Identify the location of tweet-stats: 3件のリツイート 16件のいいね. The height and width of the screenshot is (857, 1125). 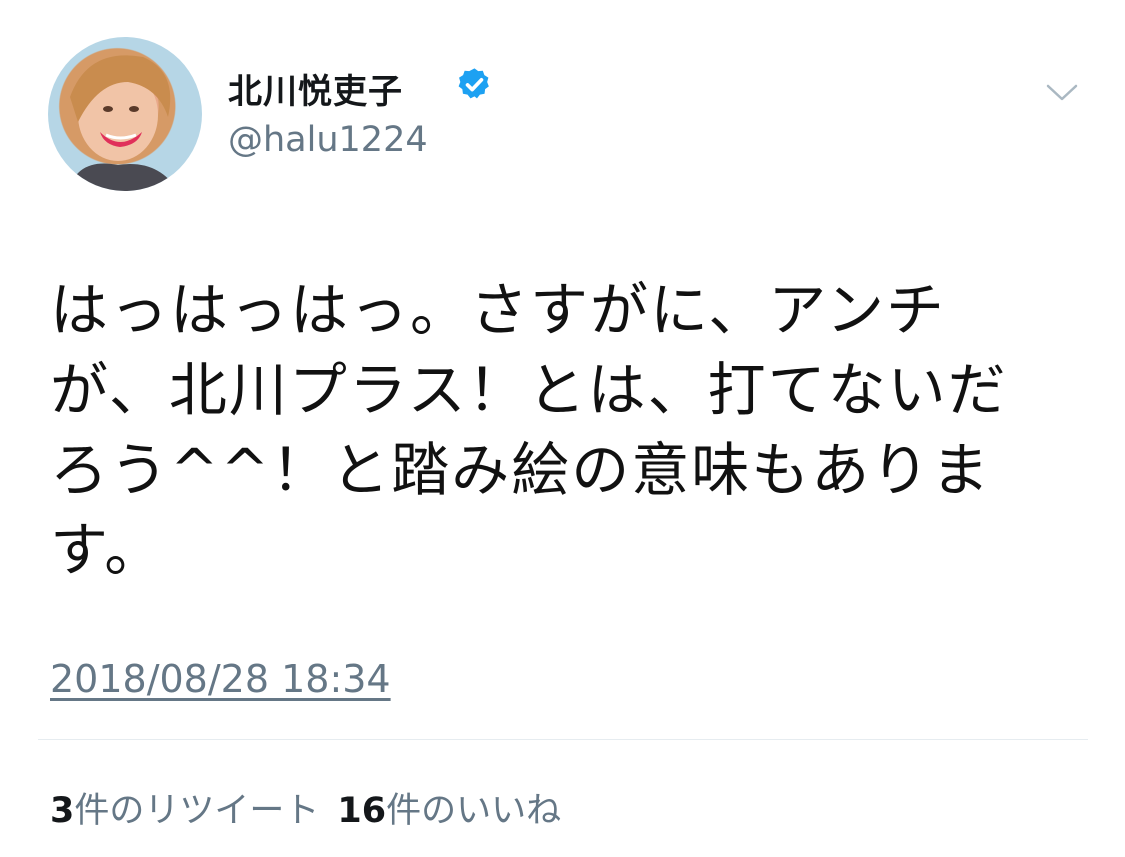
(305, 807).